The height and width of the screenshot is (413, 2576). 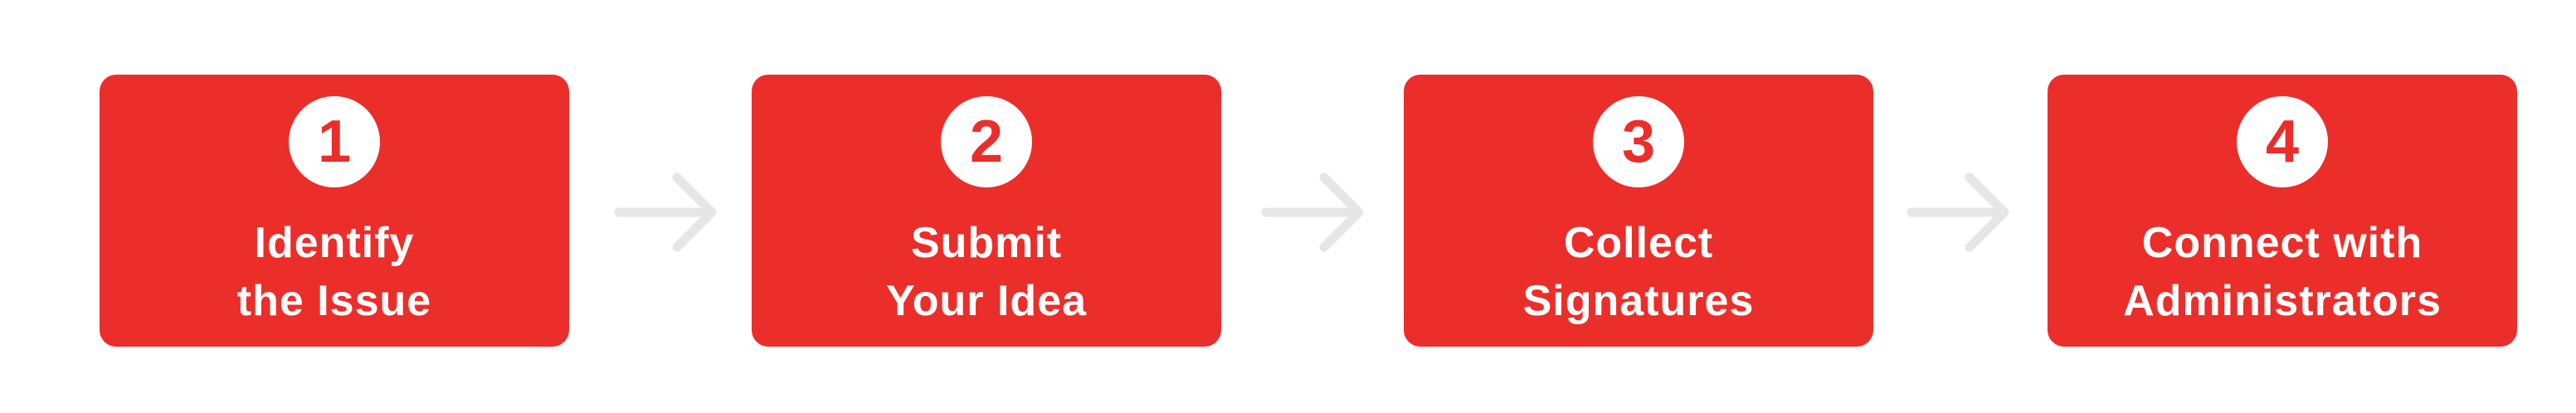 What do you see at coordinates (2282, 243) in the screenshot?
I see `step-4-label-line-1: Connect with` at bounding box center [2282, 243].